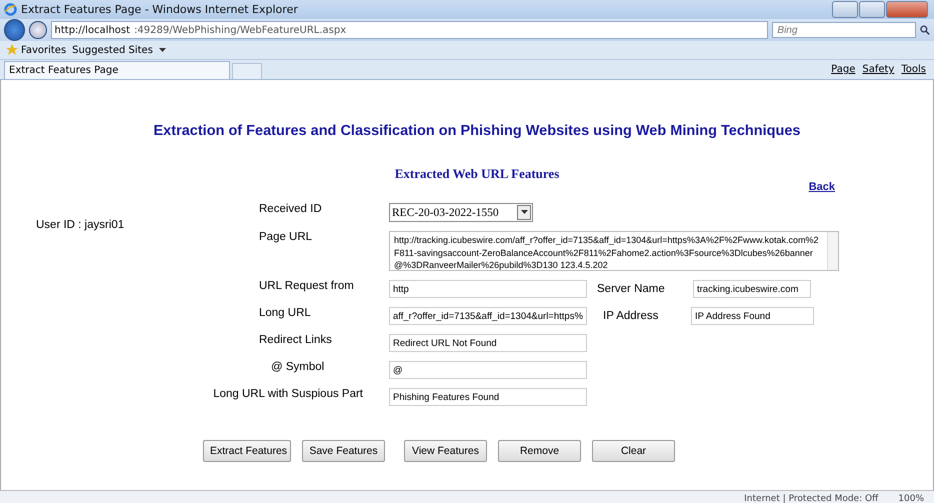  Describe the element at coordinates (614, 251) in the screenshot. I see `page-url-textarea: http://tracking.icubeswire.com/aff_r?offer_id=7135&aff_id=1304&url=https%3A%2F%2Fwww.kotak.com%2F811-savingsaccount-ZeroBalanceAccount%2F811%2Fahome2.action%3Fsource%3Dlcubes%26banner@%3DRanveerMailer%26pubild%3D130 123.4.5.202` at that location.